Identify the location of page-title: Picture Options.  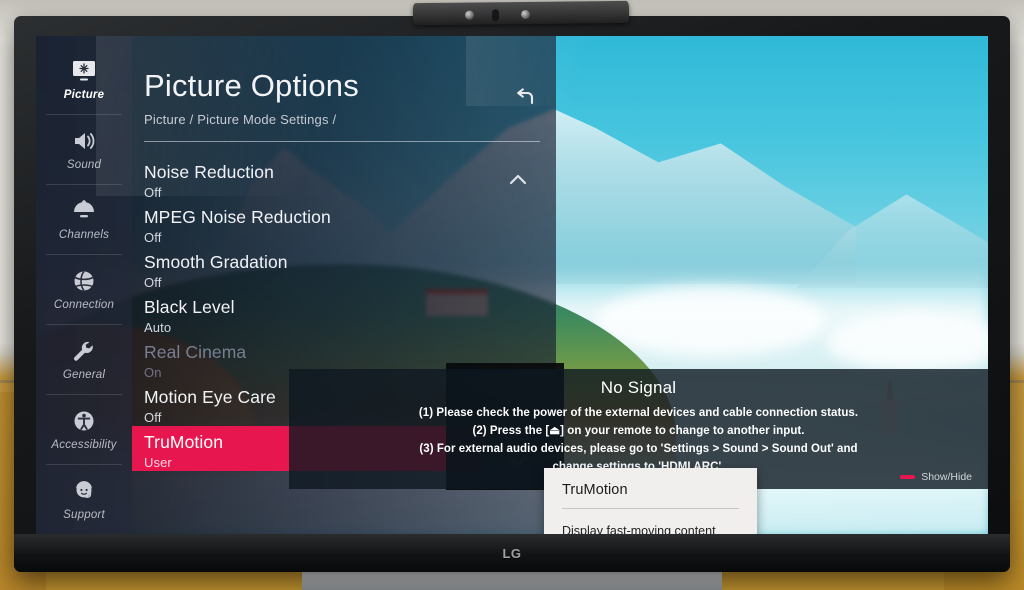
(251, 85).